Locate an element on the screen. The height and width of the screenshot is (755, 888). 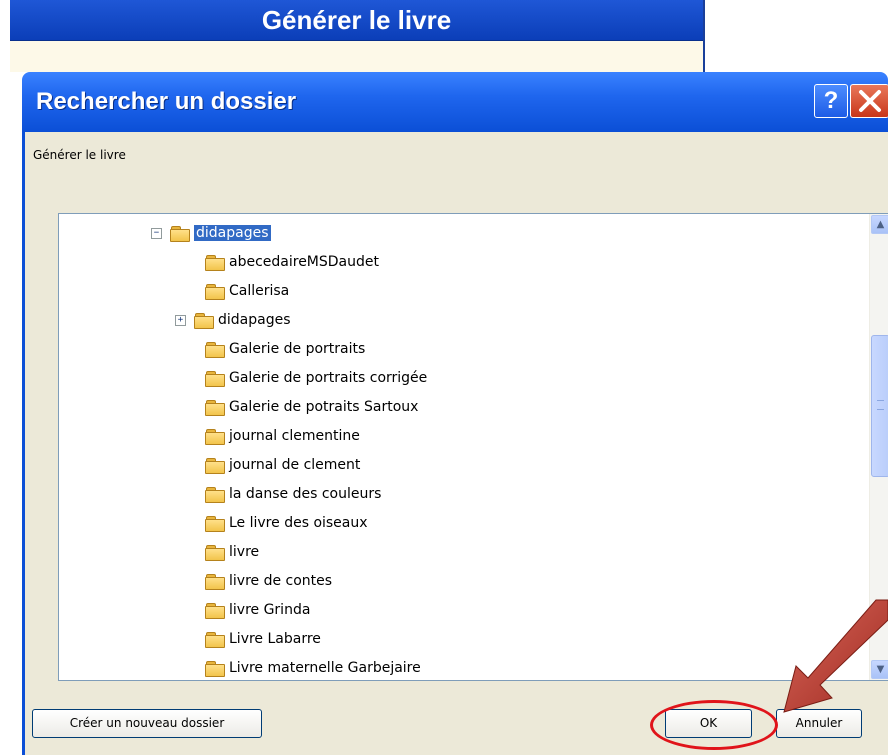
close-icon is located at coordinates (869, 101).